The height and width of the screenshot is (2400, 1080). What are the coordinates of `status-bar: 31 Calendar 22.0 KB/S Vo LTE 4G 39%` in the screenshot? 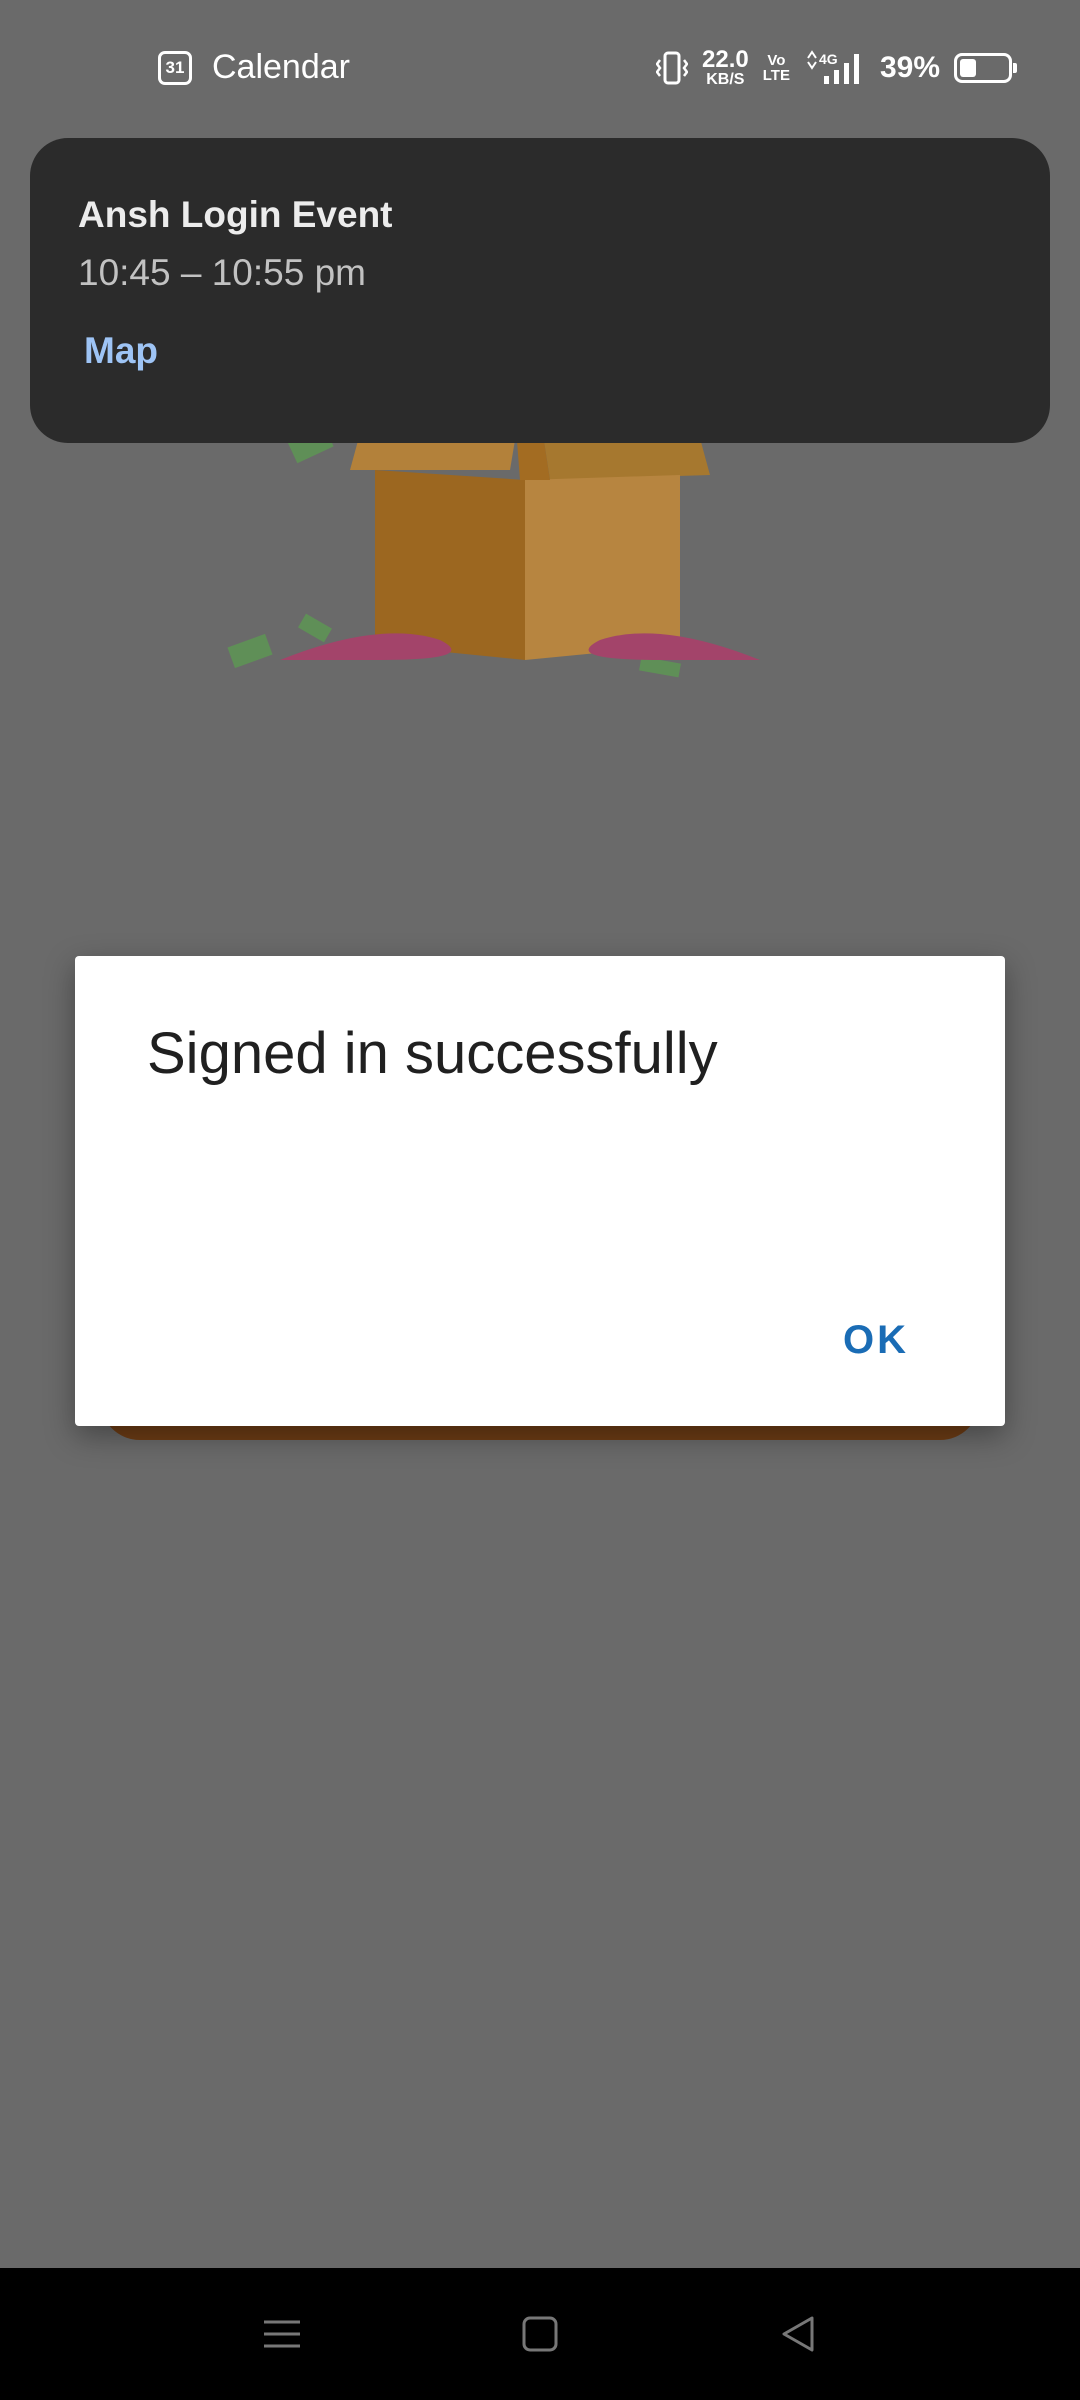 It's located at (540, 70).